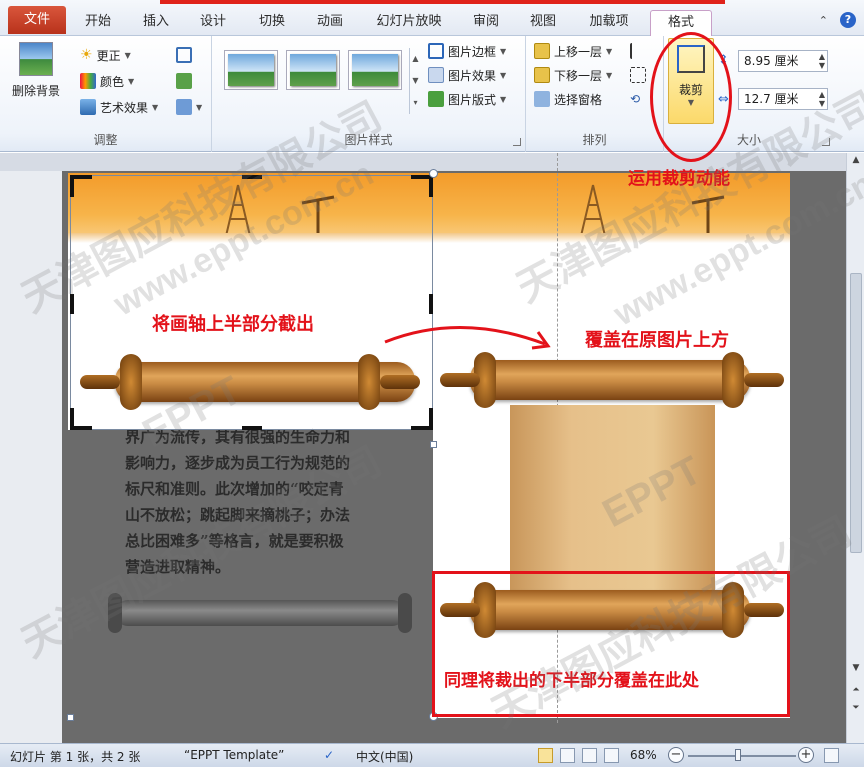 The width and height of the screenshot is (864, 767). What do you see at coordinates (783, 61) in the screenshot?
I see `shape-height-input: 8.95 厘米 ▲ ▼` at bounding box center [783, 61].